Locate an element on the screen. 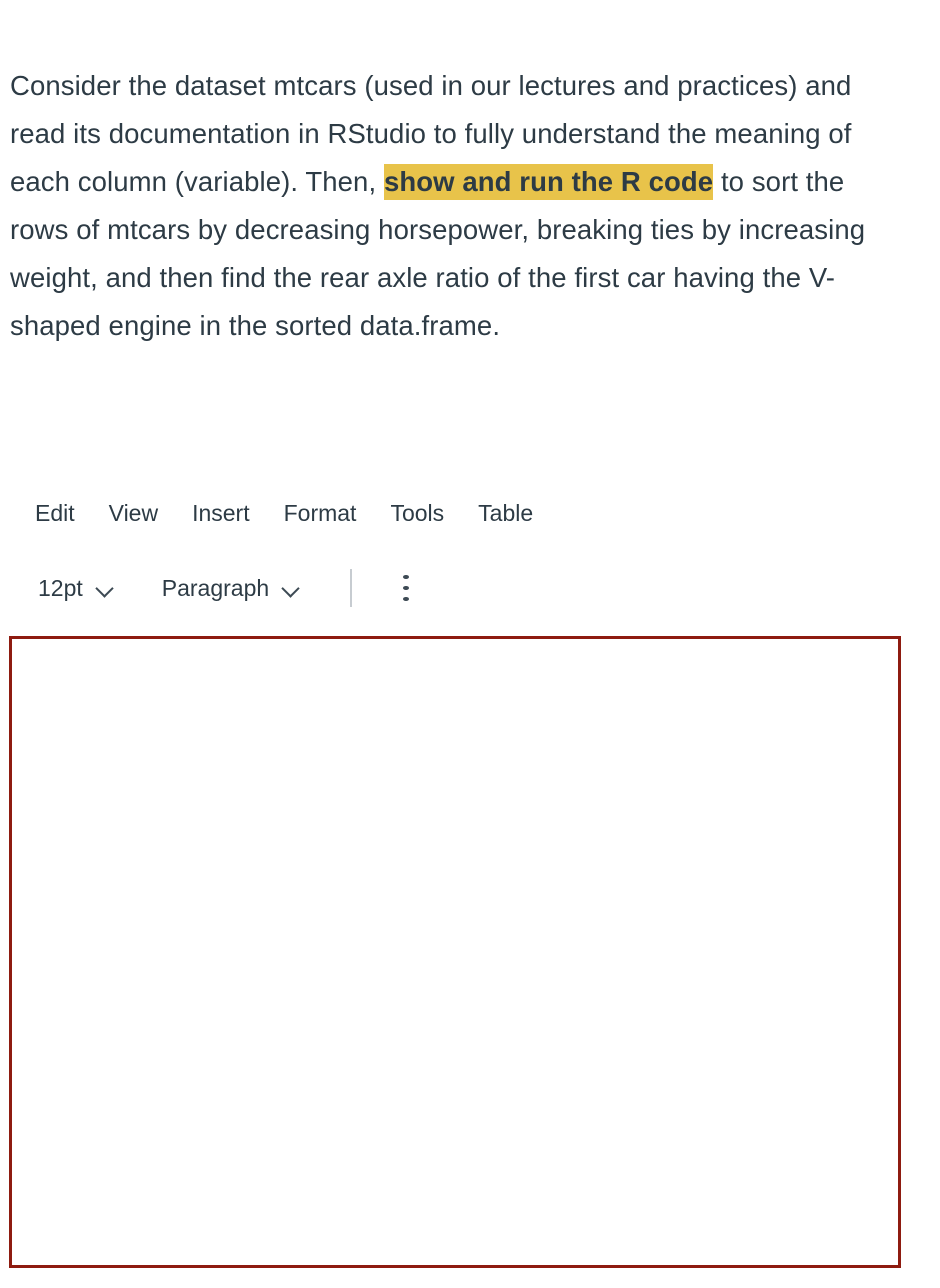  toolbar-divider is located at coordinates (351, 588).